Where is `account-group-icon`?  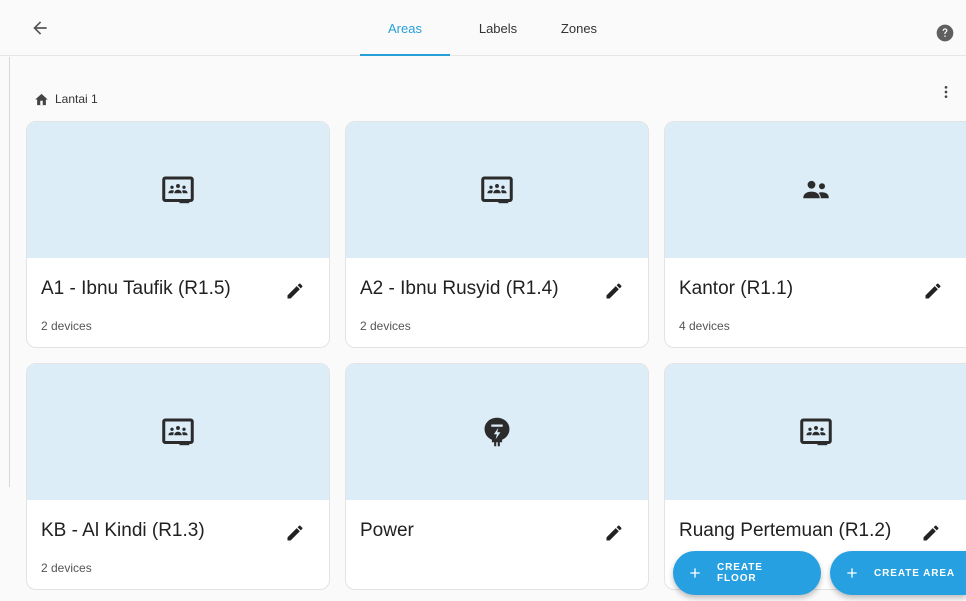 account-group-icon is located at coordinates (815, 189).